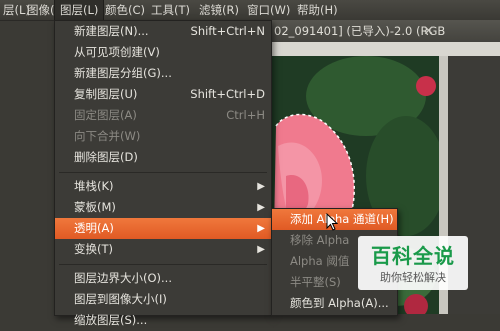 The width and height of the screenshot is (500, 331). I want to click on menu-item-mask: 蒙板(M) ▶, so click(163, 207).